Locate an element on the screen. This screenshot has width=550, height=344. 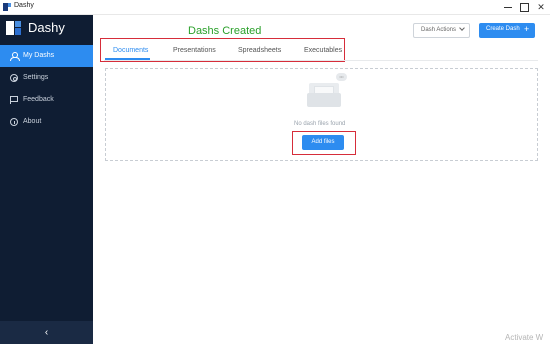
brand-name: Dashy is located at coordinates (46, 27).